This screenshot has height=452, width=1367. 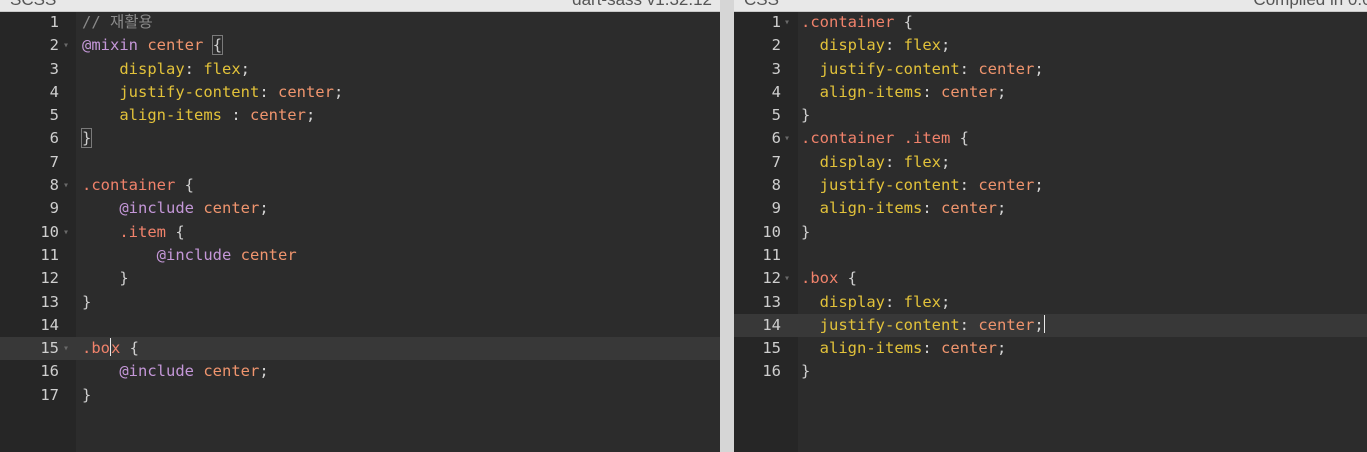 What do you see at coordinates (54, 68) in the screenshot?
I see `scss-line-number: 3` at bounding box center [54, 68].